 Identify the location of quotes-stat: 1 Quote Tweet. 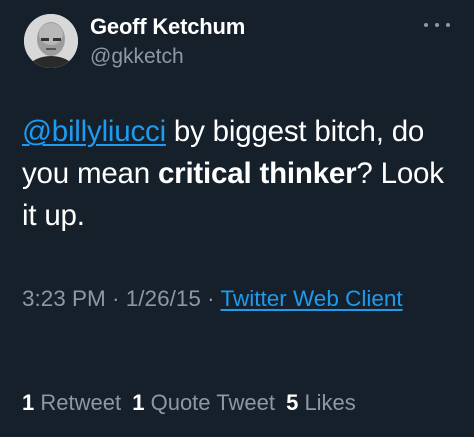
(203, 402).